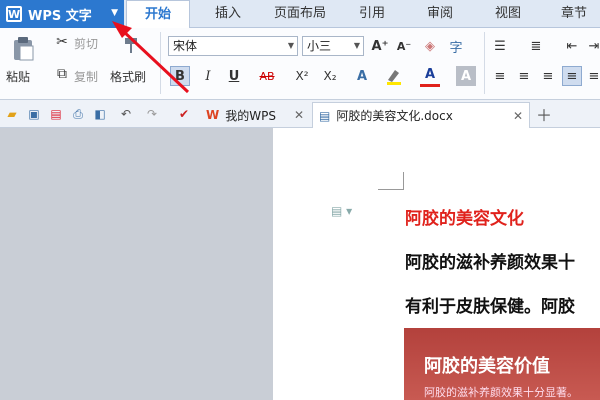 This screenshot has width=600, height=400. Describe the element at coordinates (380, 46) in the screenshot. I see `grow-font-button: A⁺` at that location.